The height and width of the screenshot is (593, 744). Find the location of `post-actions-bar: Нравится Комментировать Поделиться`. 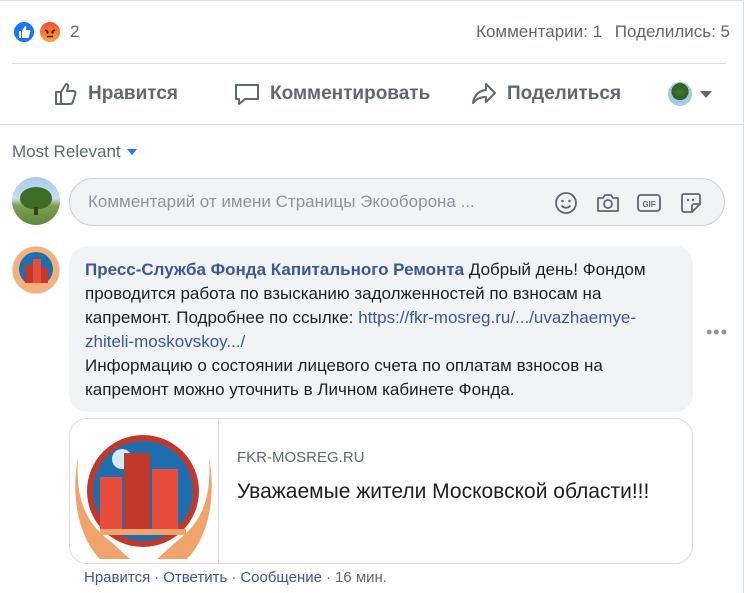

post-actions-bar: Нравится Комментировать Поделиться is located at coordinates (369, 93).